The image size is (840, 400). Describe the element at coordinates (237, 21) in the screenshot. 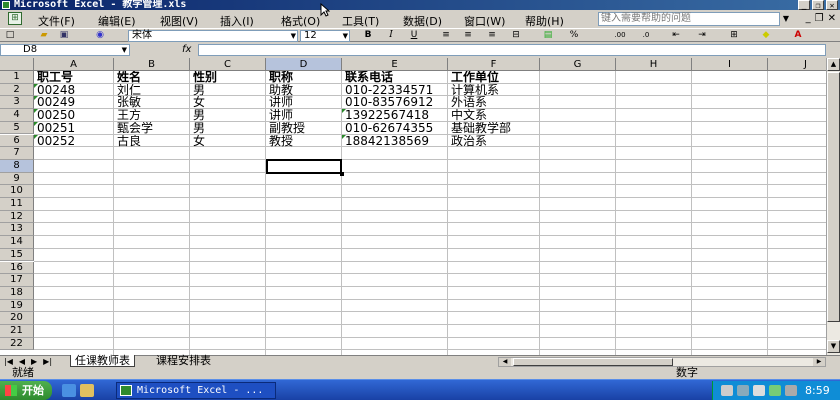

I see `menu-insert: 插入(I)` at that location.